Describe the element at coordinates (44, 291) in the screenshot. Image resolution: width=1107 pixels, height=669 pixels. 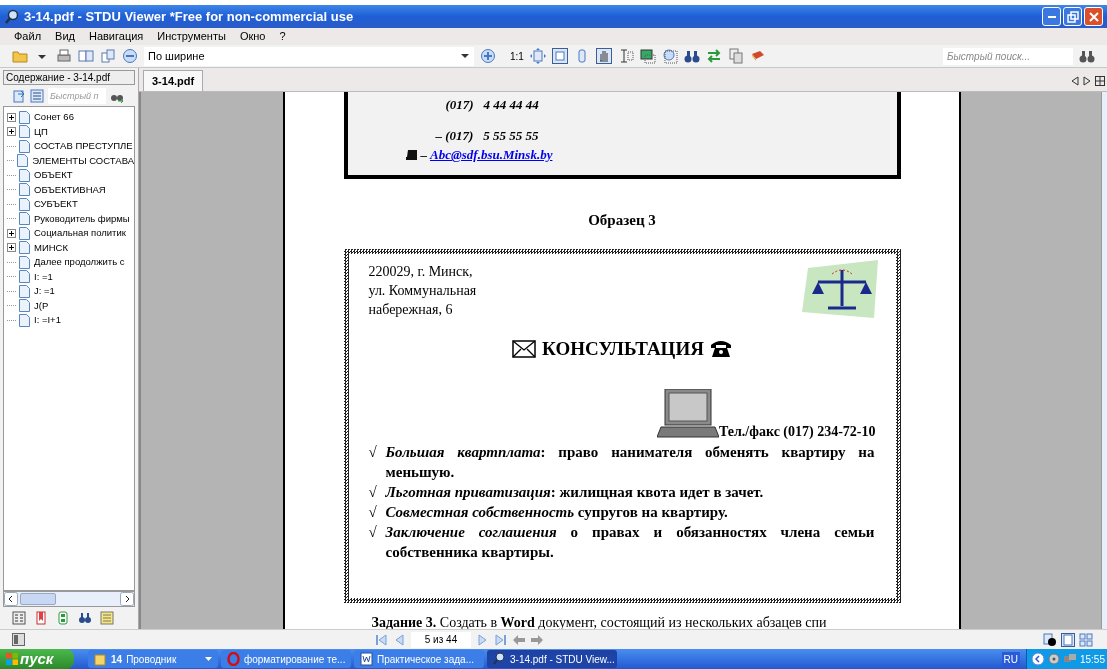
I see `outline-item: J: =1` at that location.